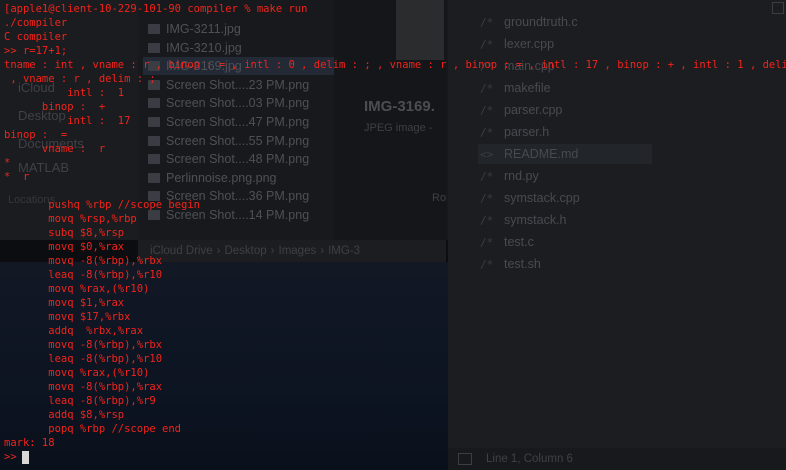 This screenshot has width=786, height=470. Describe the element at coordinates (64, 247) in the screenshot. I see `terminal-line: movq $0,%rax` at that location.